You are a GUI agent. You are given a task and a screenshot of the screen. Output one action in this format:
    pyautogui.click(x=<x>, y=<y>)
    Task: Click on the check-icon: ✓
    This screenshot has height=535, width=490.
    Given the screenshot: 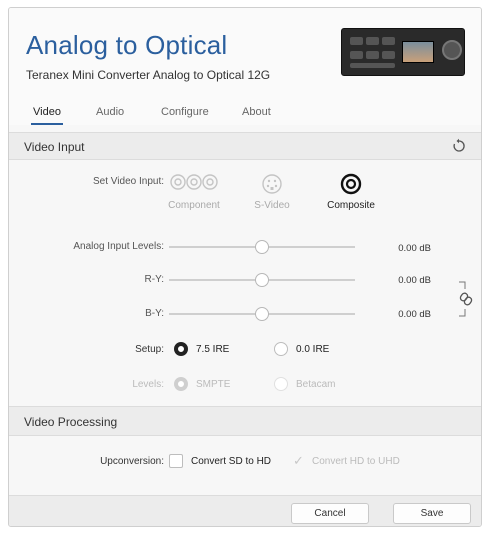 What is the action you would take?
    pyautogui.click(x=298, y=461)
    